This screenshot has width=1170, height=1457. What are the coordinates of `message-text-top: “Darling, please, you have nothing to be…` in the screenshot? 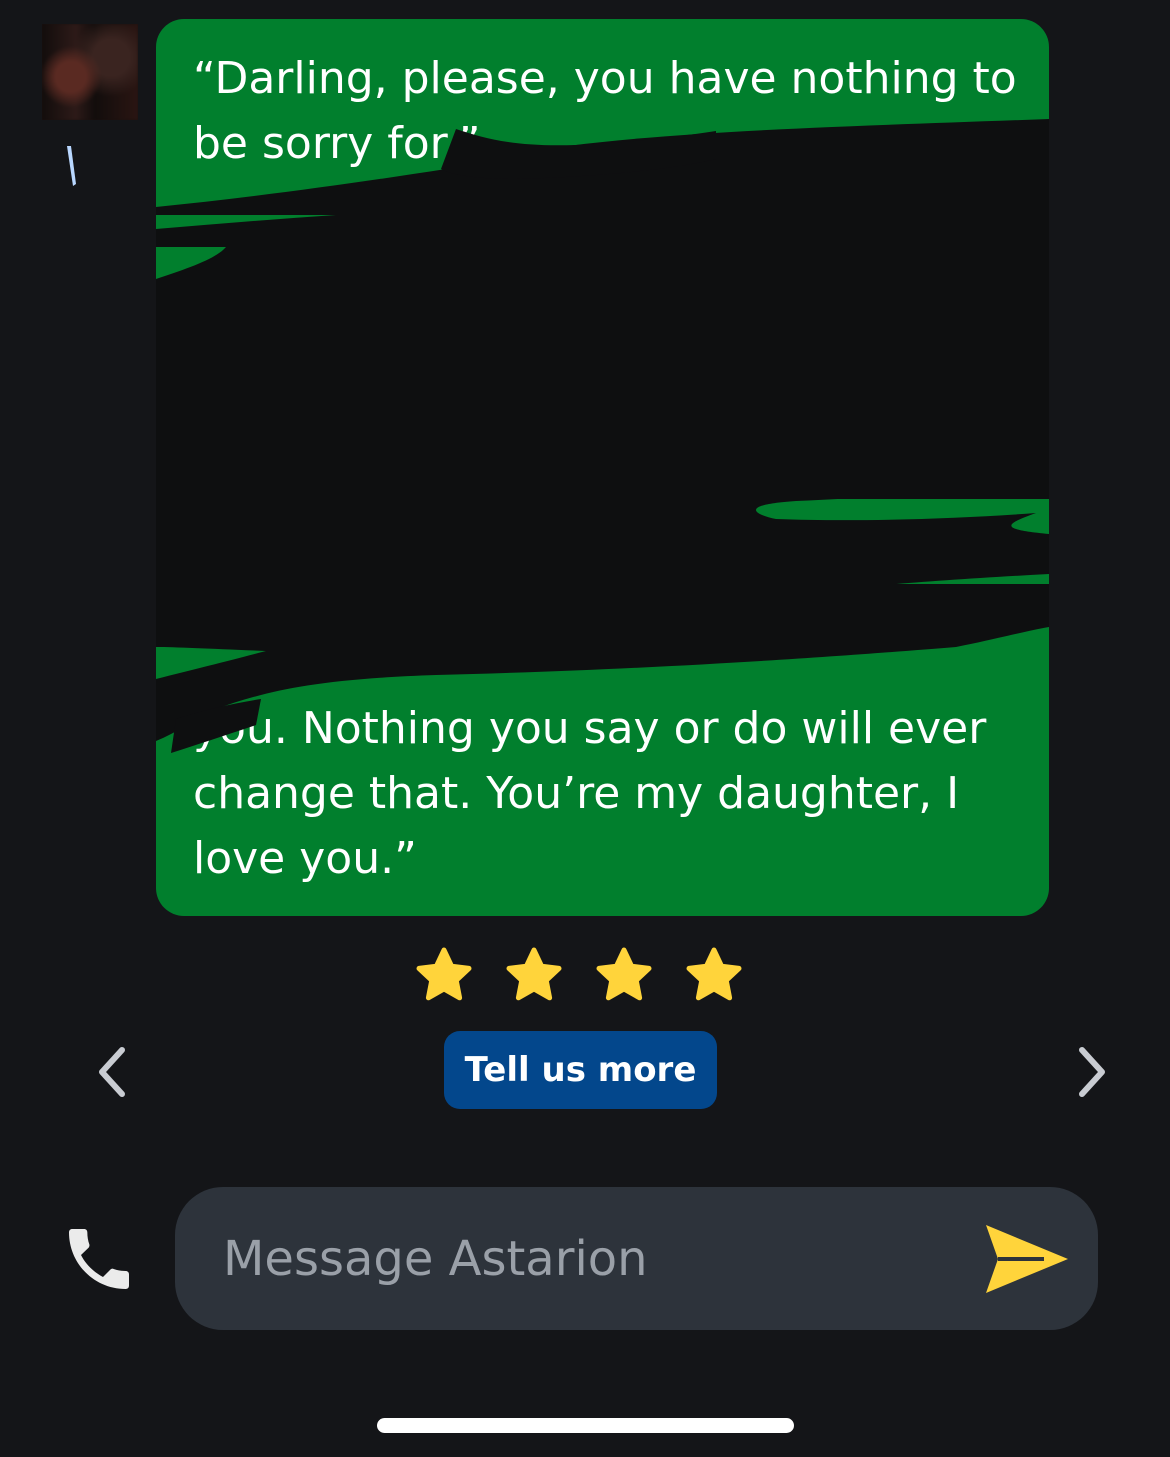 It's located at (605, 111).